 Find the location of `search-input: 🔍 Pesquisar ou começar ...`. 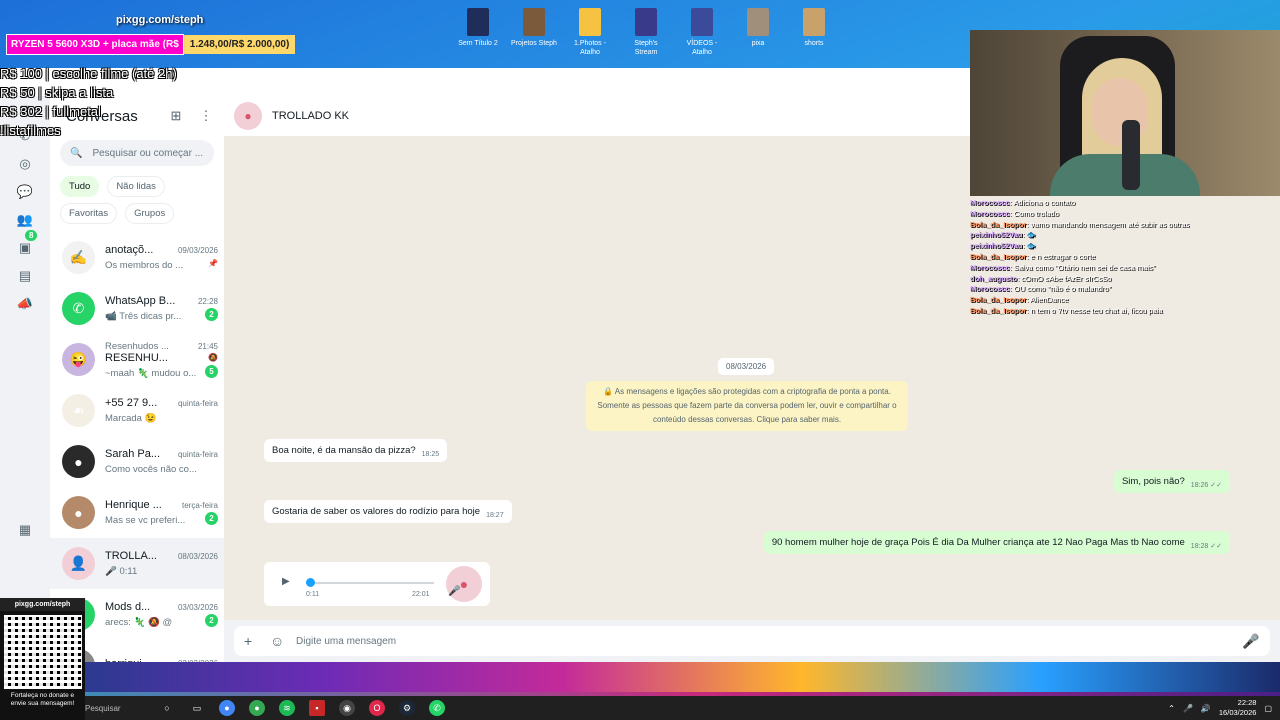

search-input: 🔍 Pesquisar ou começar ... is located at coordinates (137, 153).